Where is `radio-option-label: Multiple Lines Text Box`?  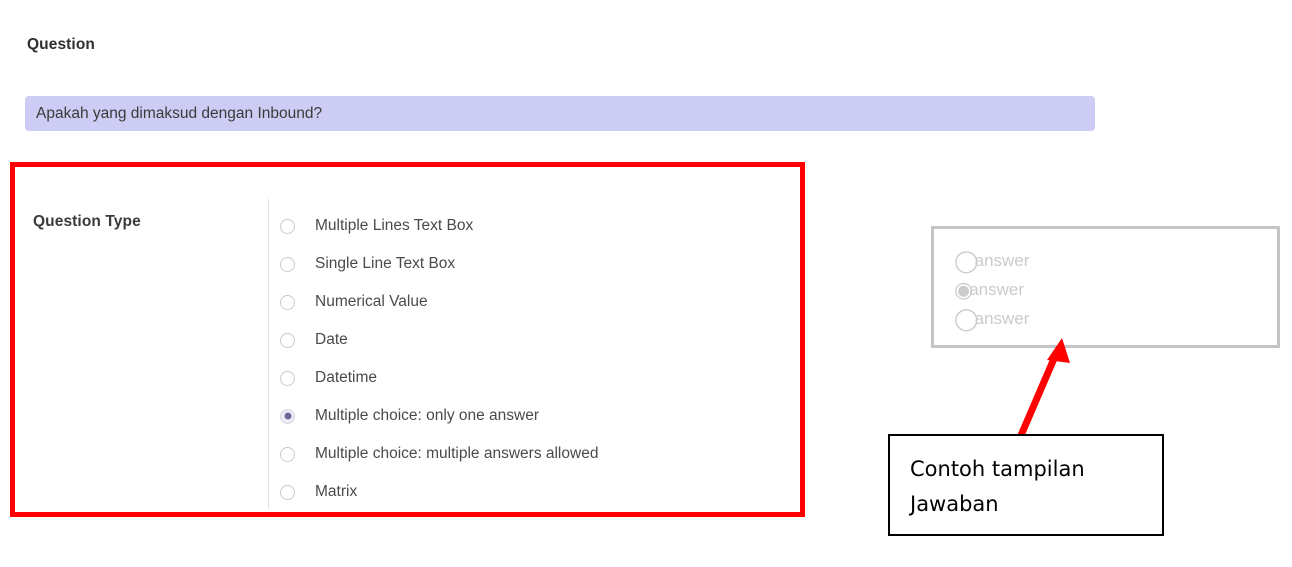 radio-option-label: Multiple Lines Text Box is located at coordinates (394, 225).